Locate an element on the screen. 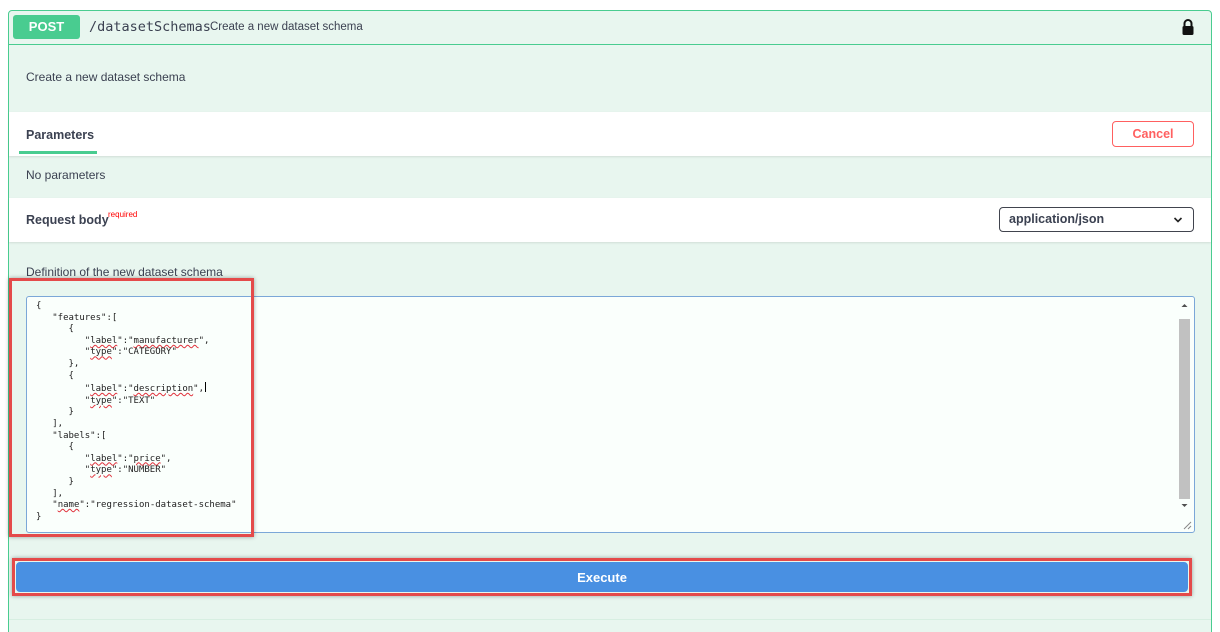 This screenshot has width=1220, height=632. execute-highlight-box is located at coordinates (602, 577).